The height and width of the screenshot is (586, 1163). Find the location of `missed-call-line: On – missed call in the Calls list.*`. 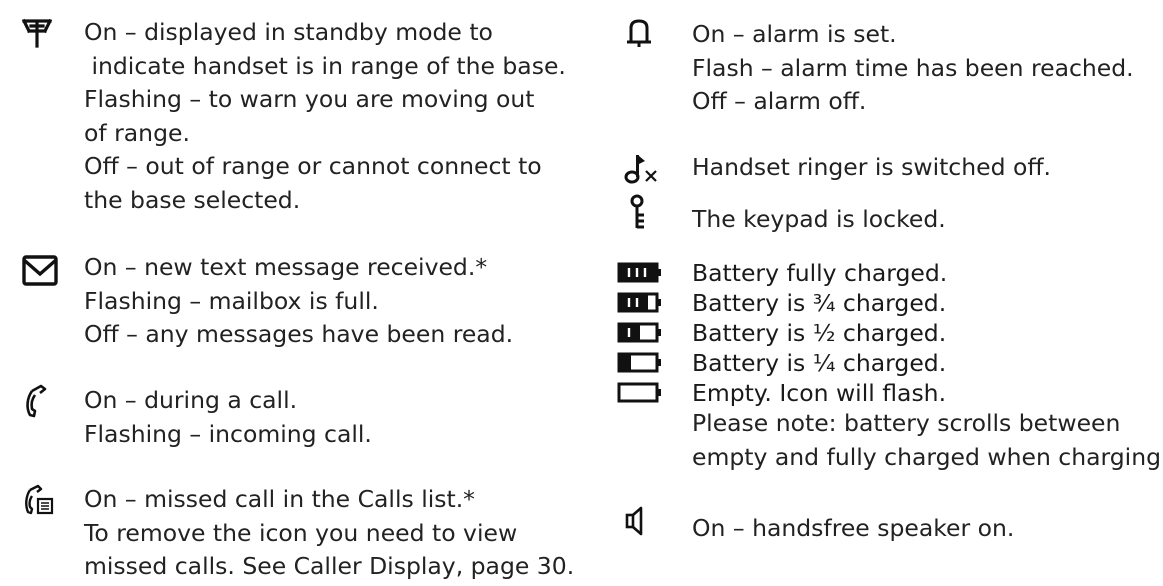

missed-call-line: On – missed call in the Calls list.* is located at coordinates (279, 499).